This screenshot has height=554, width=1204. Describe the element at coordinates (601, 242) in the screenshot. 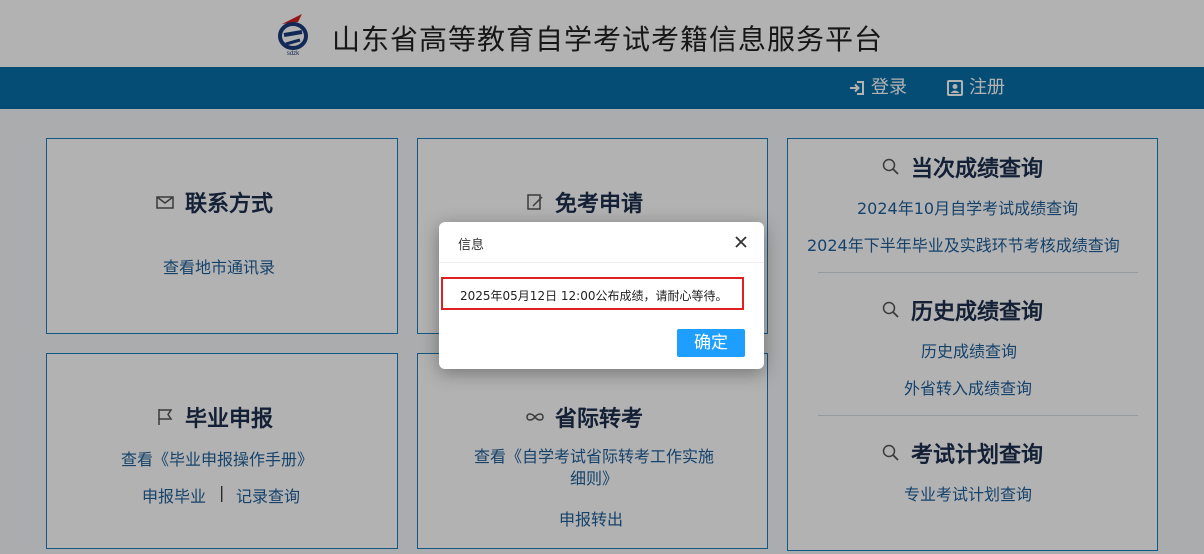

I see `dialog-header: 信息` at that location.